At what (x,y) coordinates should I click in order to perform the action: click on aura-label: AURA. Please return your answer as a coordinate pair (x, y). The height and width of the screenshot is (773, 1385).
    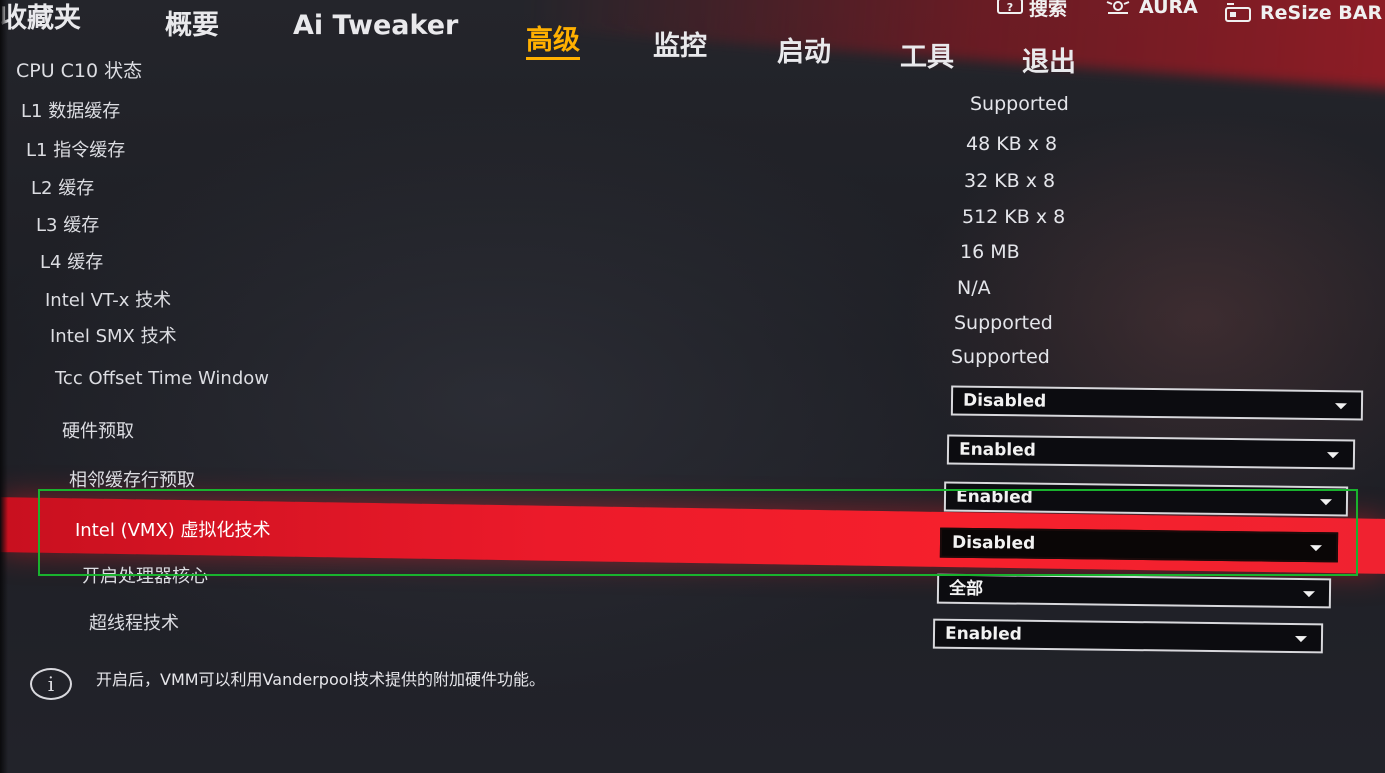
    Looking at the image, I should click on (1168, 9).